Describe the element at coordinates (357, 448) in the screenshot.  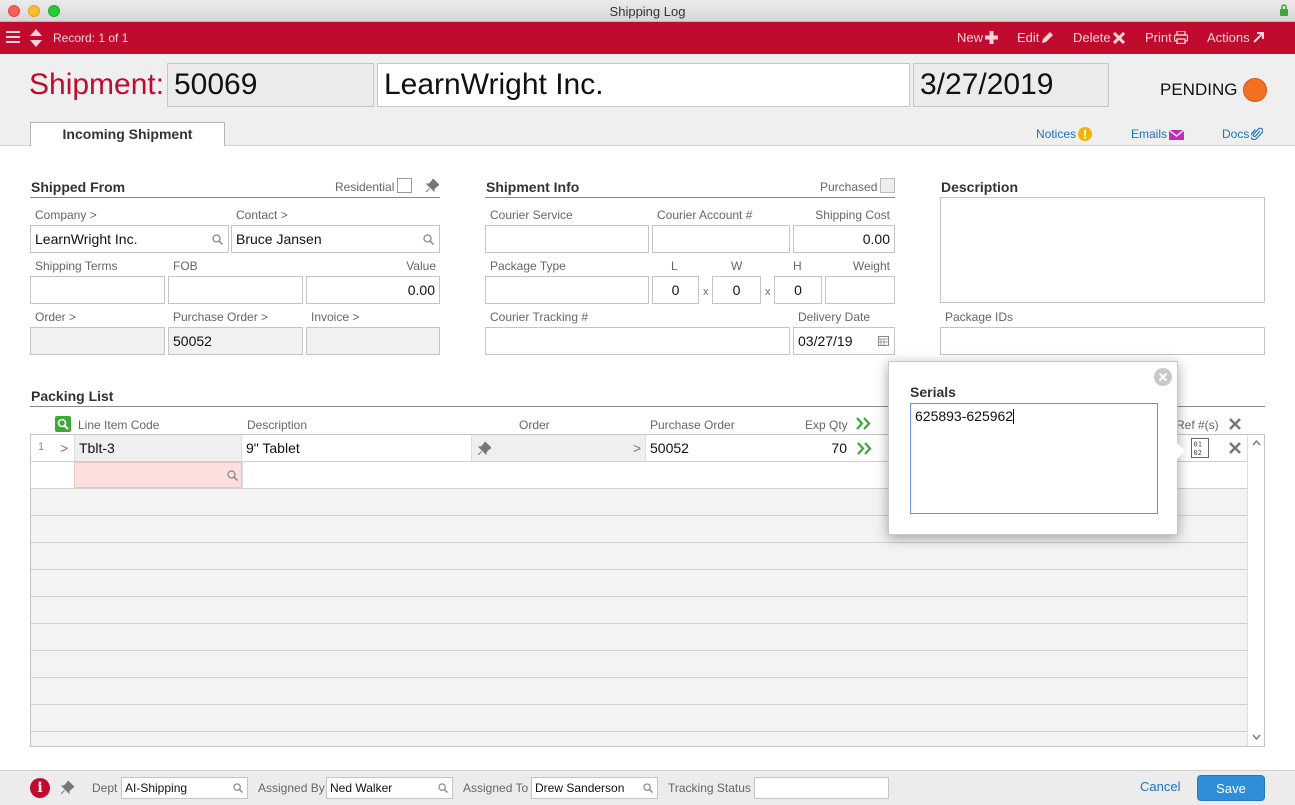
I see `description-cell: 9" Tablet` at that location.